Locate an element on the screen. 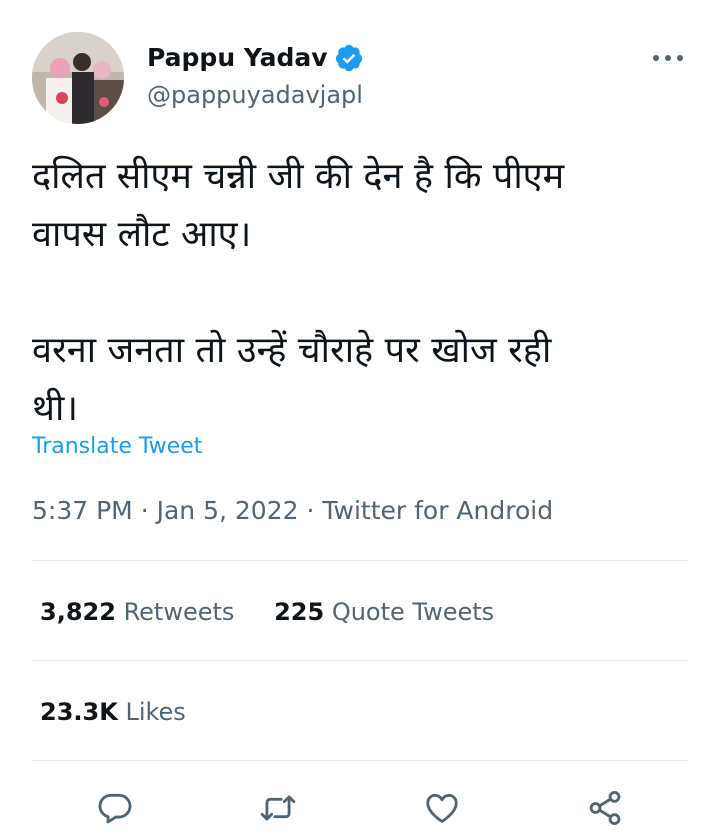  author-display-name: Pappu Yadav is located at coordinates (237, 58).